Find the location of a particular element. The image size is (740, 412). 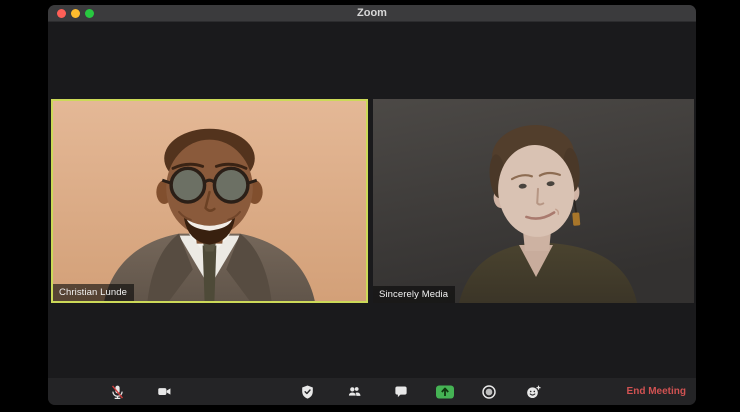

shield-icon is located at coordinates (307, 391).